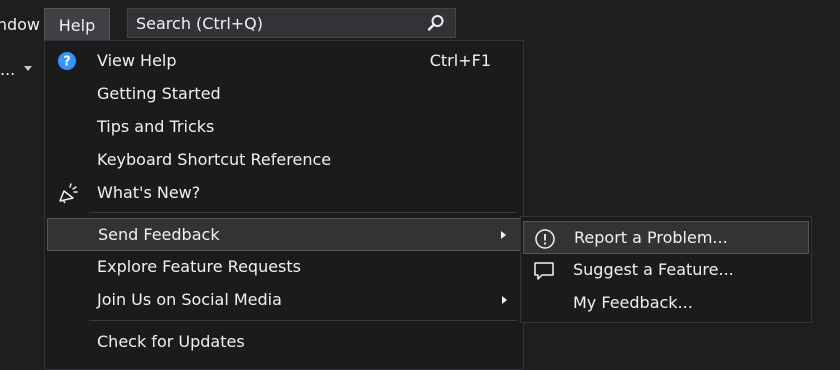  I want to click on menu-item-check-for-updates: Check for Updates, so click(284, 342).